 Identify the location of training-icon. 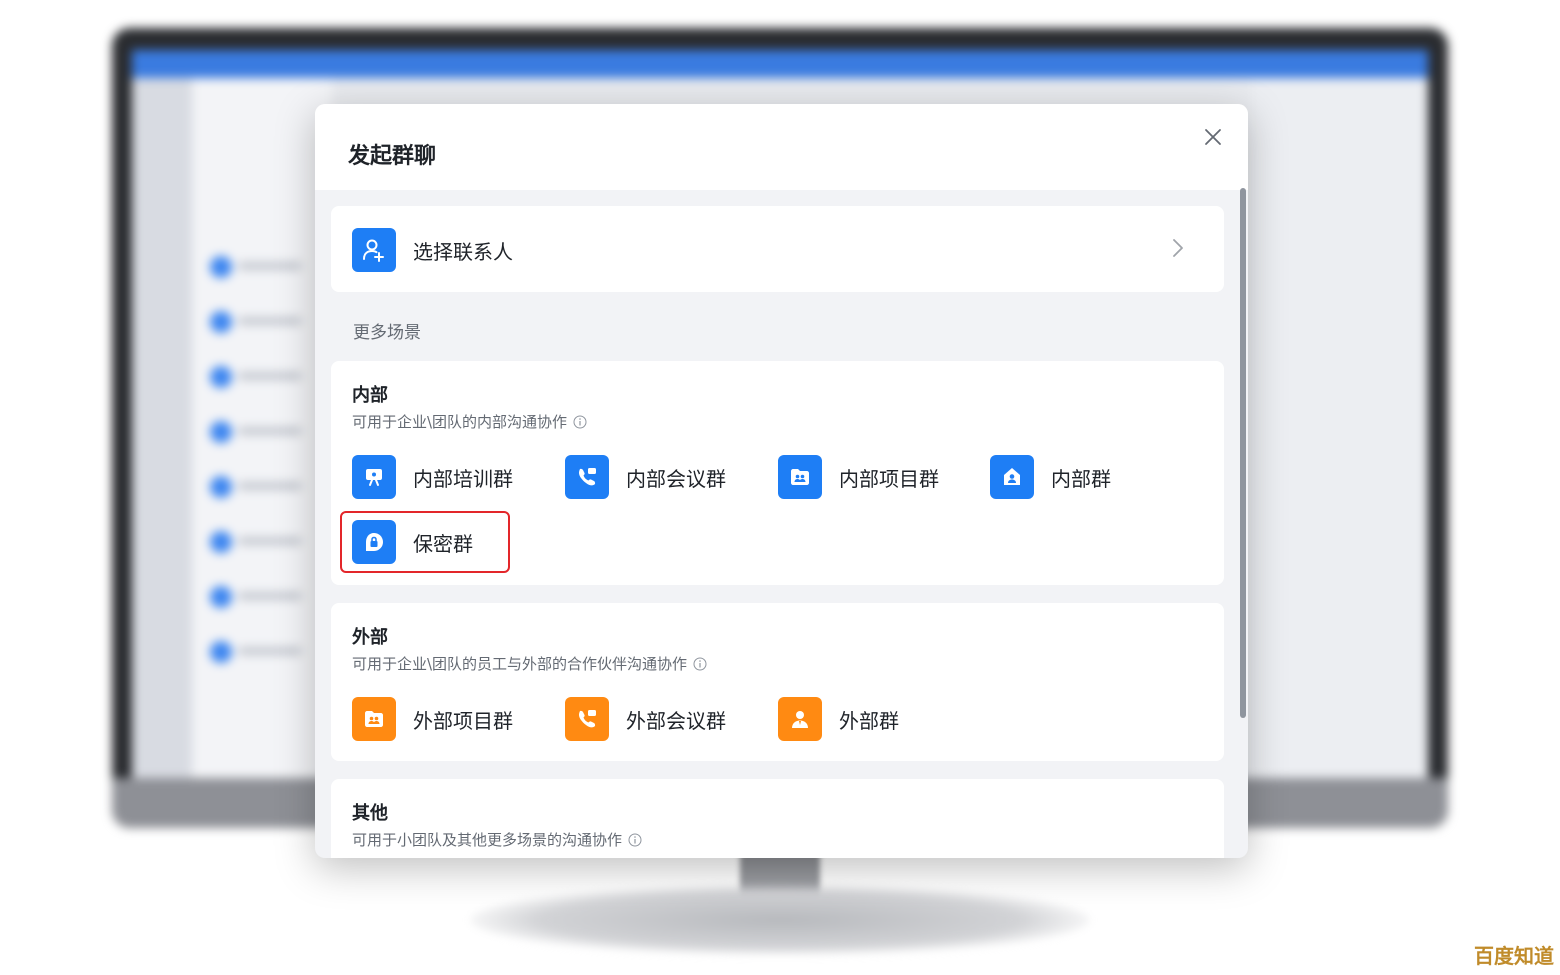
(374, 477).